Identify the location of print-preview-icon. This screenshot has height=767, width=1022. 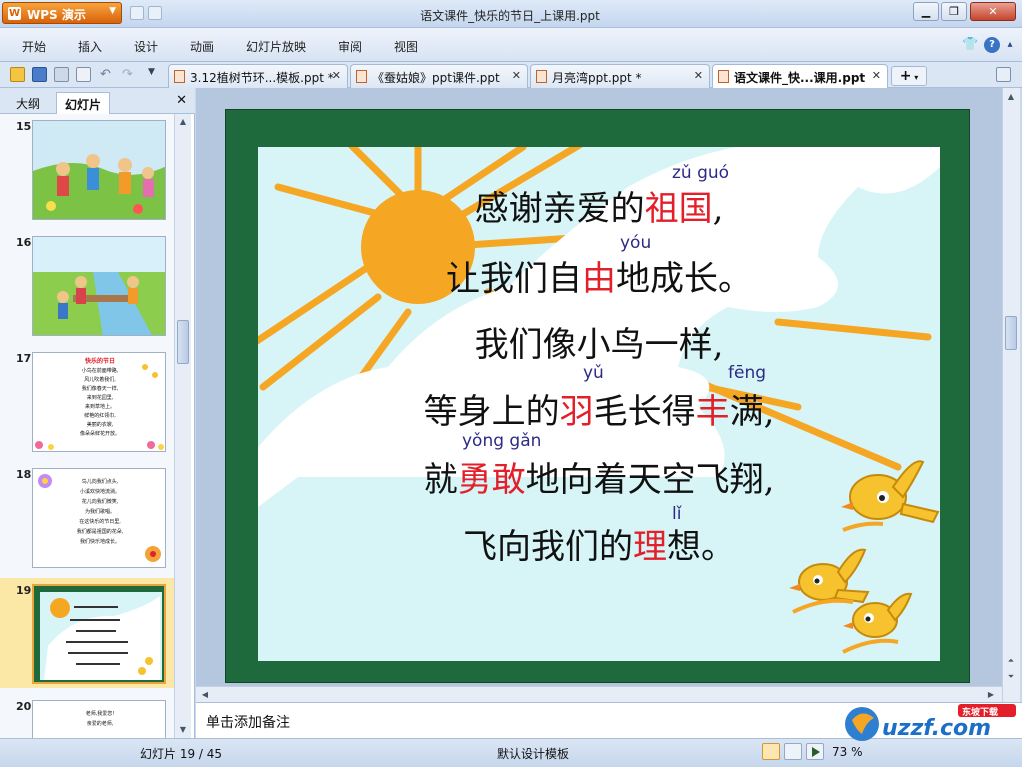
(83, 74).